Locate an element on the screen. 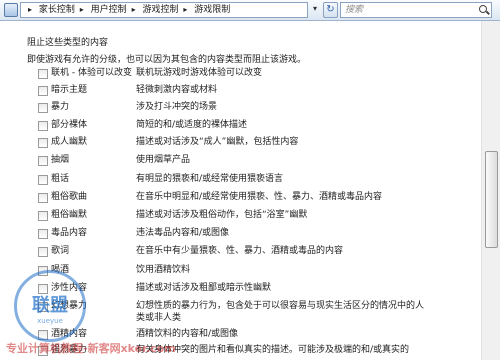  content-type-row: 暴力 涉及打斗冲突的场景 is located at coordinates (235, 108).